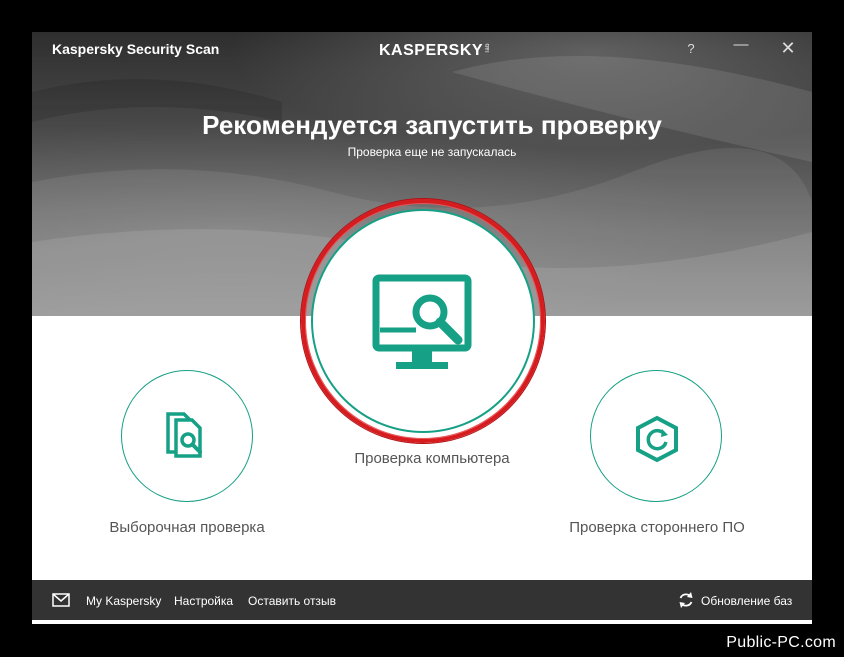 The width and height of the screenshot is (844, 657). Describe the element at coordinates (788, 48) in the screenshot. I see `close-button: ✕` at that location.